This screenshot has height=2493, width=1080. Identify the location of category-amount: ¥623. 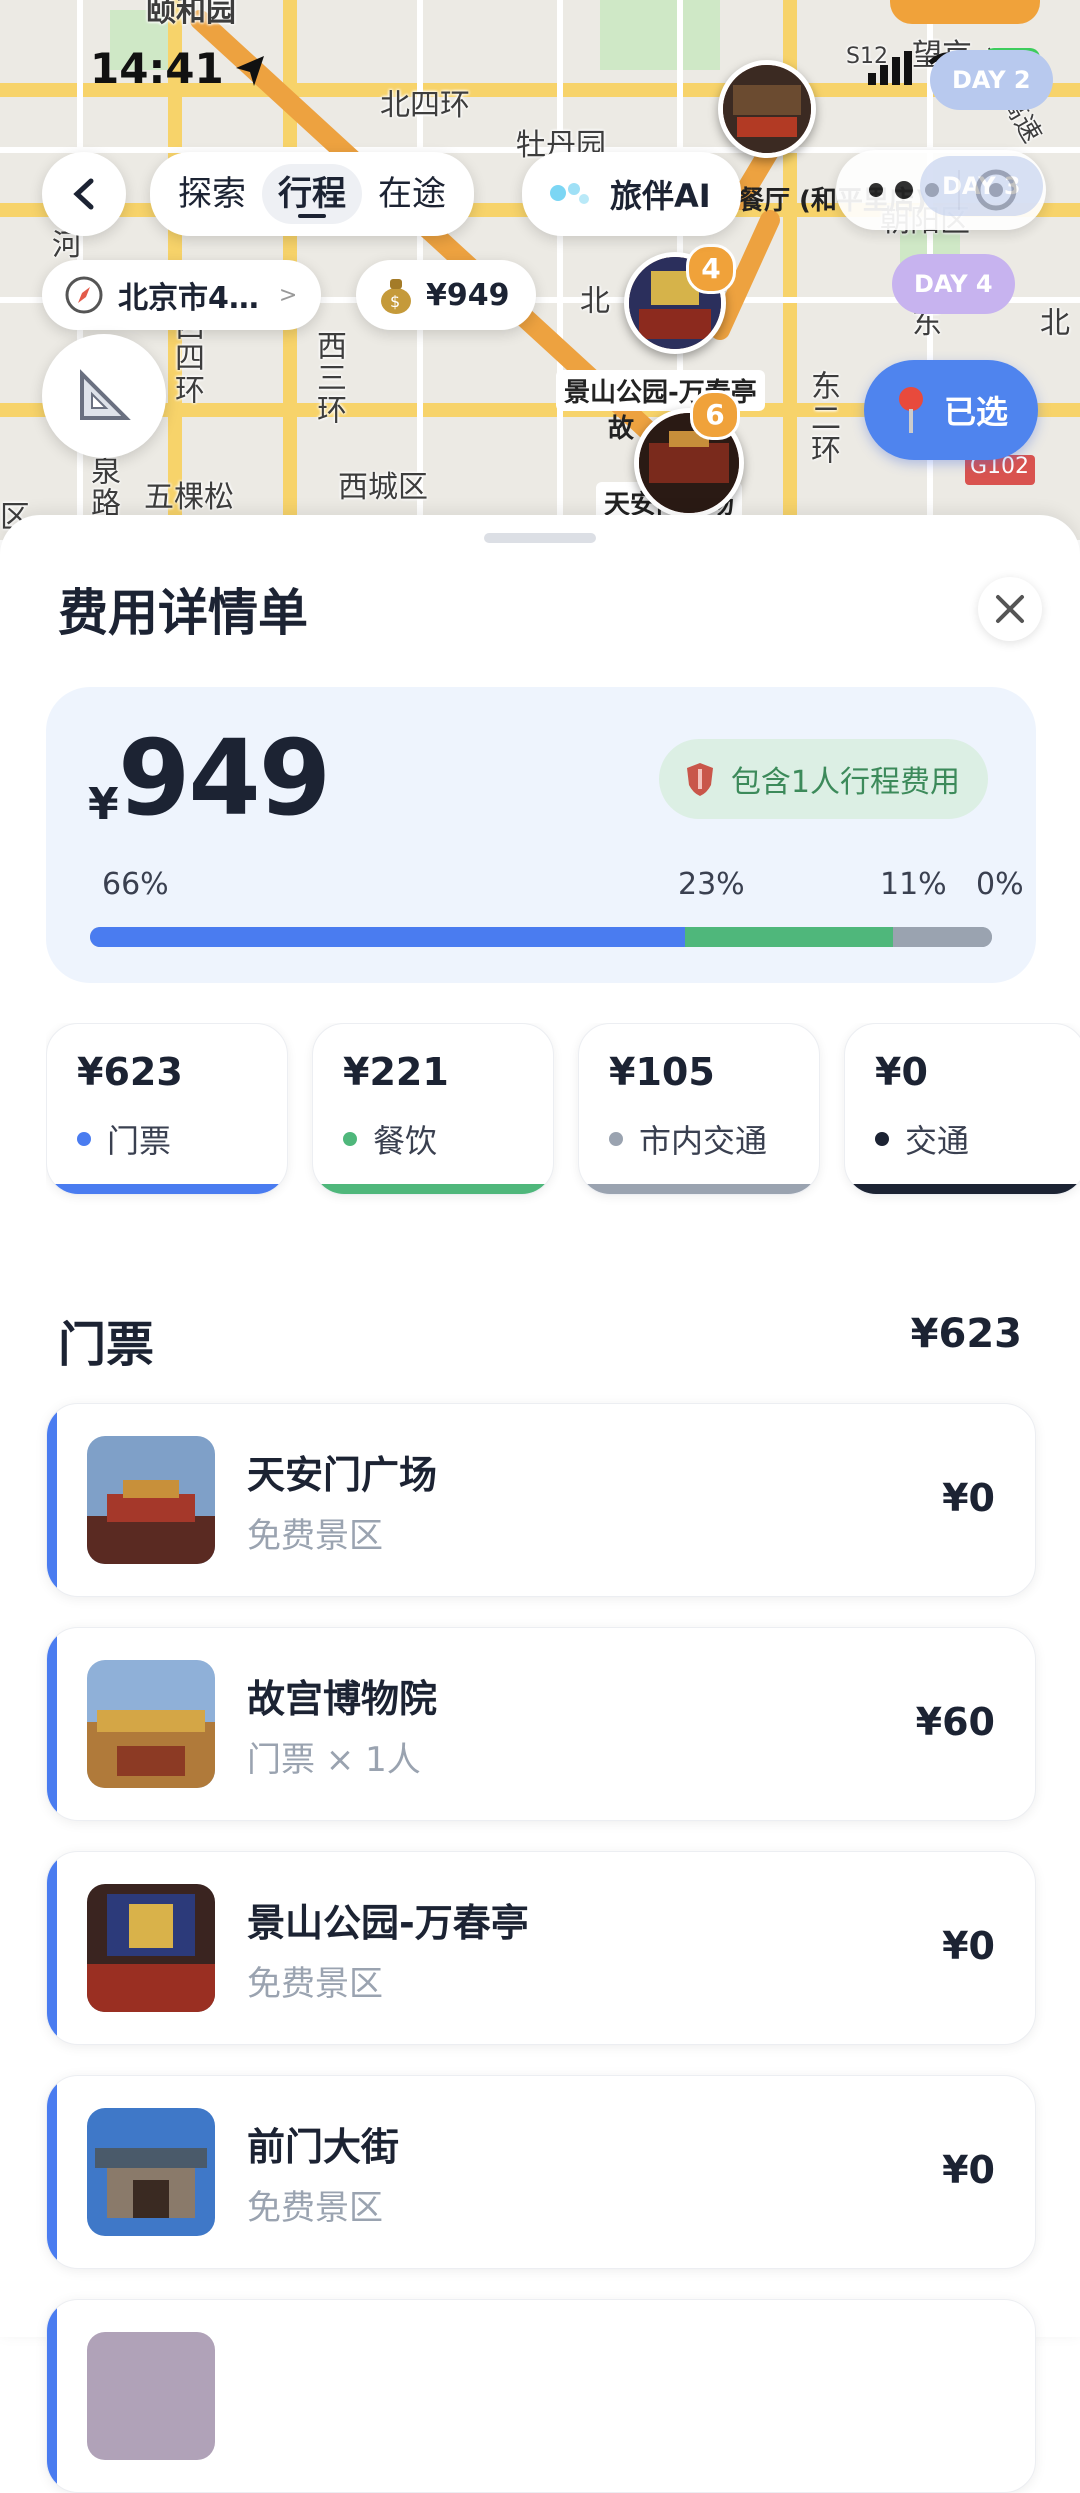
(130, 1072).